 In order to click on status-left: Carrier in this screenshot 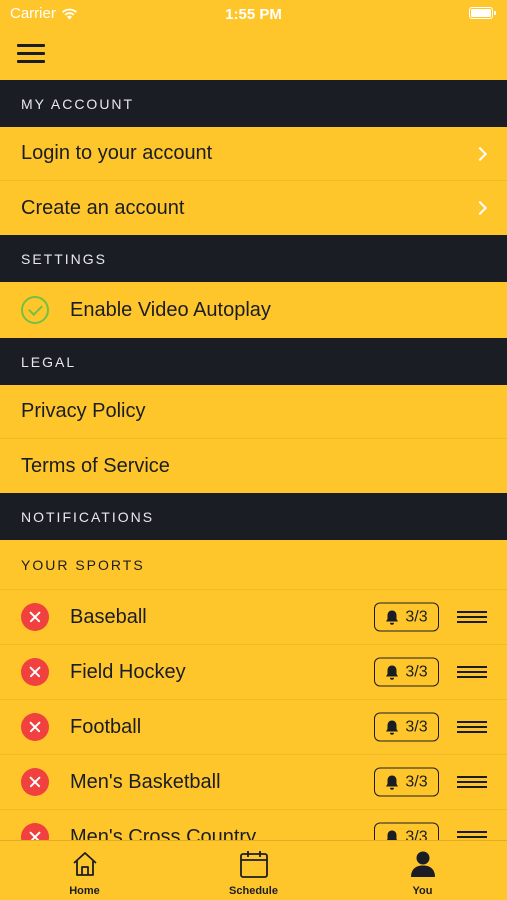, I will do `click(44, 13)`.